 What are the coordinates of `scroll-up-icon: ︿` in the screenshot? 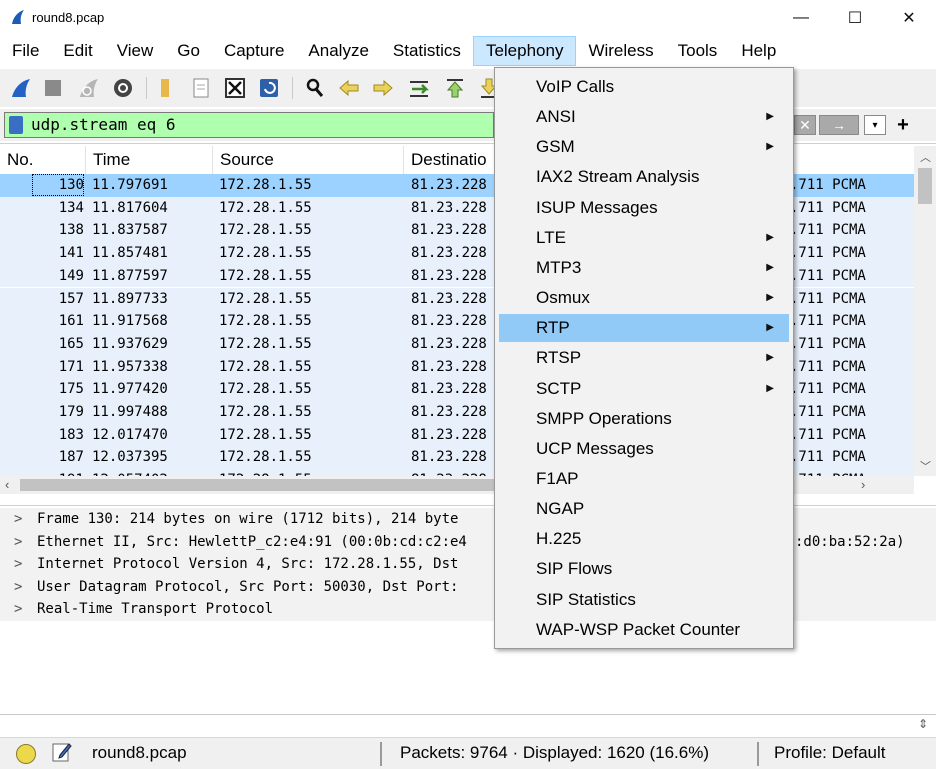 It's located at (925, 157).